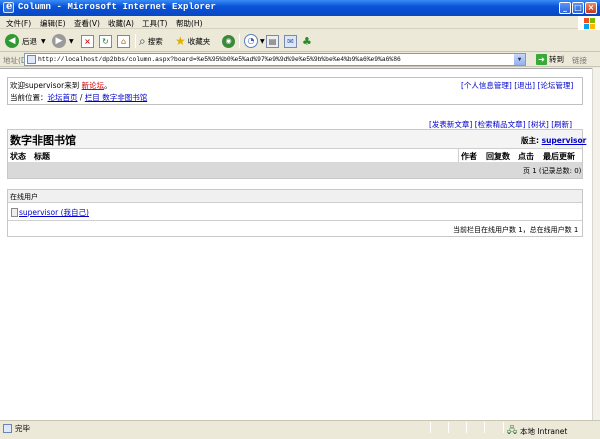 This screenshot has height=439, width=600. Describe the element at coordinates (12, 41) in the screenshot. I see `back-arrow-icon: ◀` at that location.